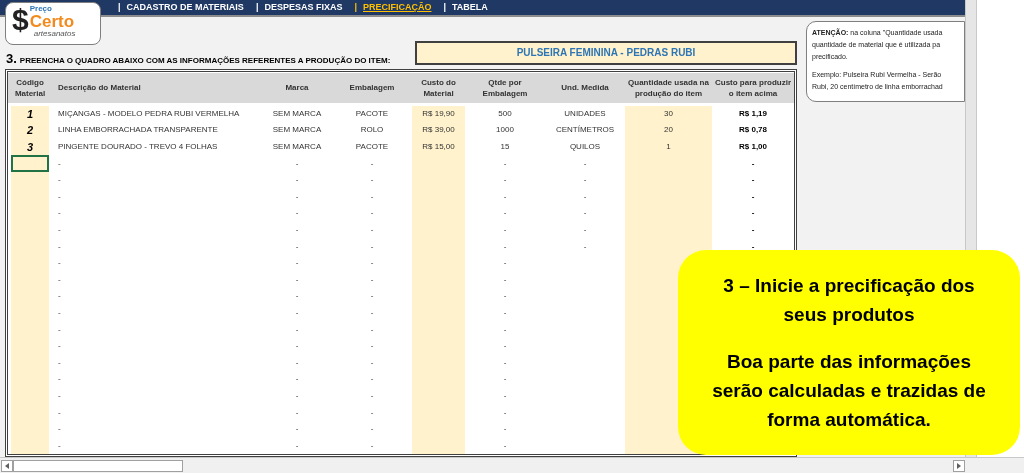  I want to click on column-header: Custo do Material, so click(438, 87).